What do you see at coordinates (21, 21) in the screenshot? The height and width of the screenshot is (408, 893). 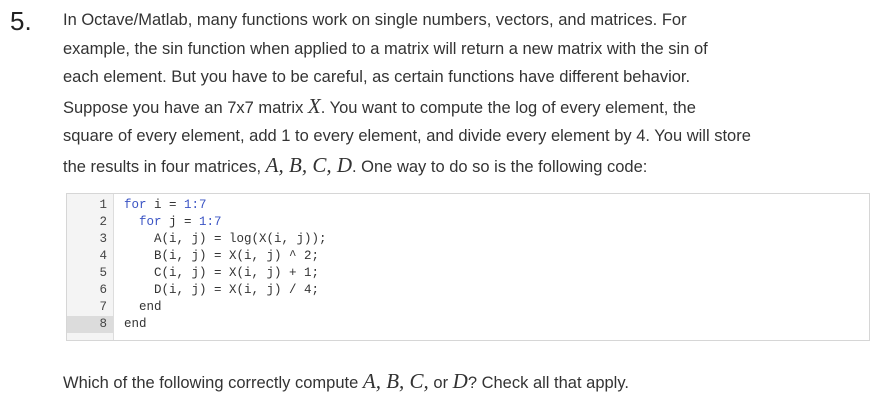 I see `question-number: 5.` at bounding box center [21, 21].